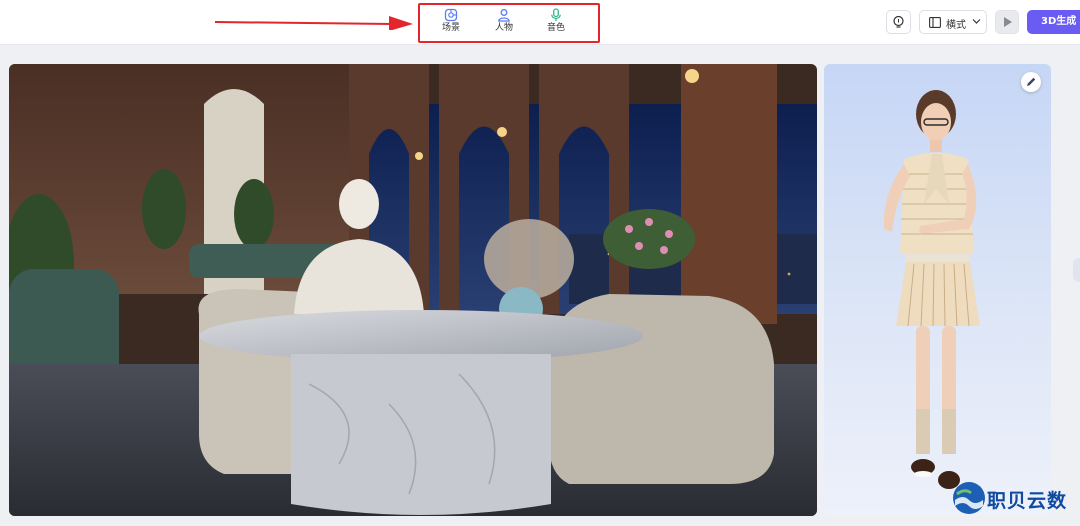  What do you see at coordinates (504, 15) in the screenshot?
I see `person-icon` at bounding box center [504, 15].